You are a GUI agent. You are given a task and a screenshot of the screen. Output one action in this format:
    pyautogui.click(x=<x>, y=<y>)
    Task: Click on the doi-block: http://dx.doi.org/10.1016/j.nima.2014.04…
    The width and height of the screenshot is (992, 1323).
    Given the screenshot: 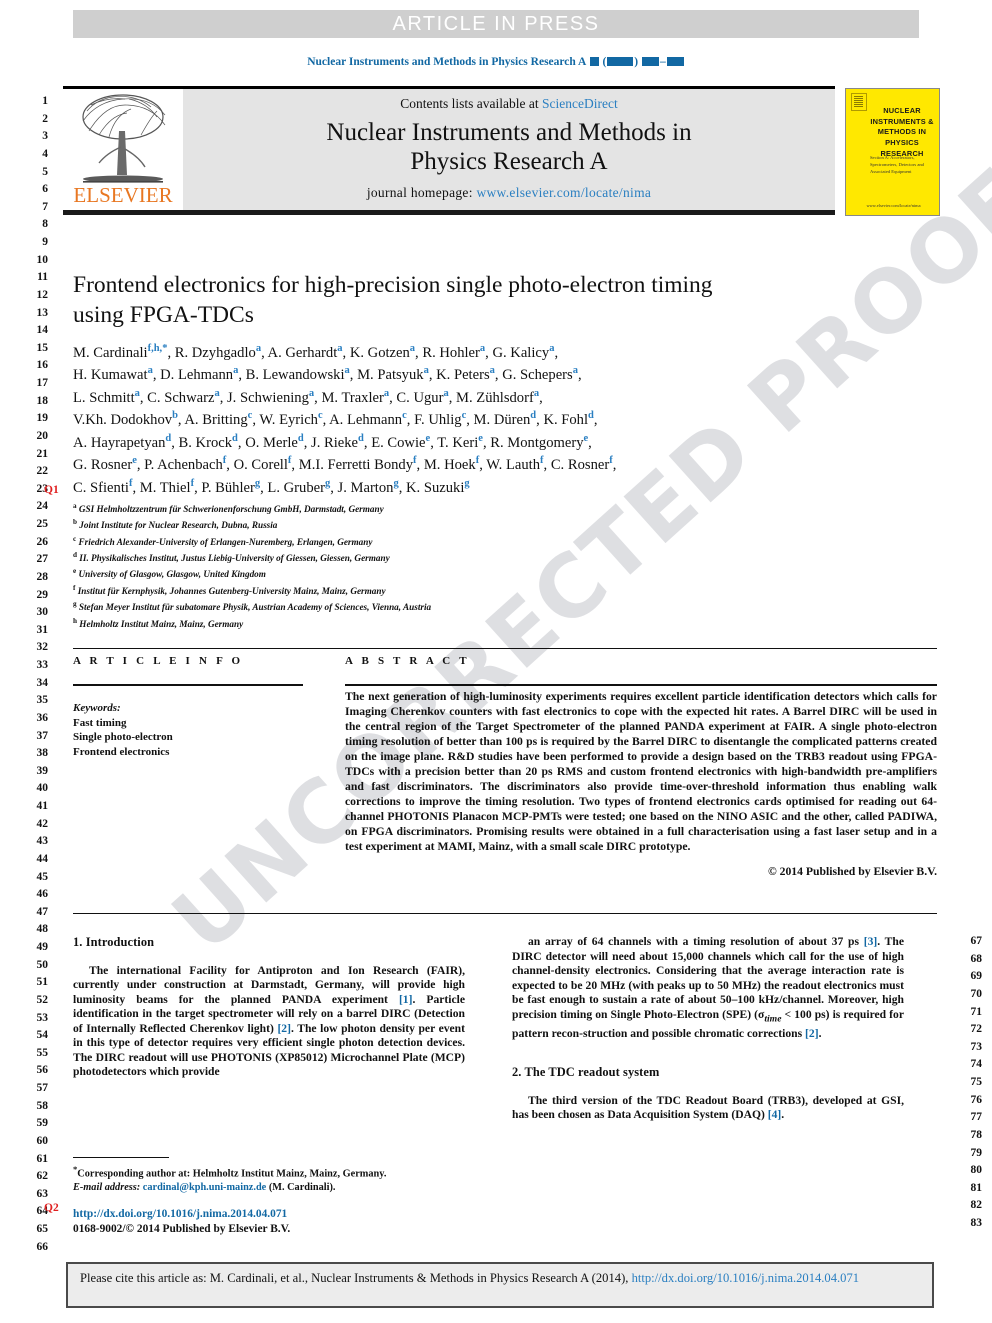 What is the action you would take?
    pyautogui.click(x=269, y=1221)
    